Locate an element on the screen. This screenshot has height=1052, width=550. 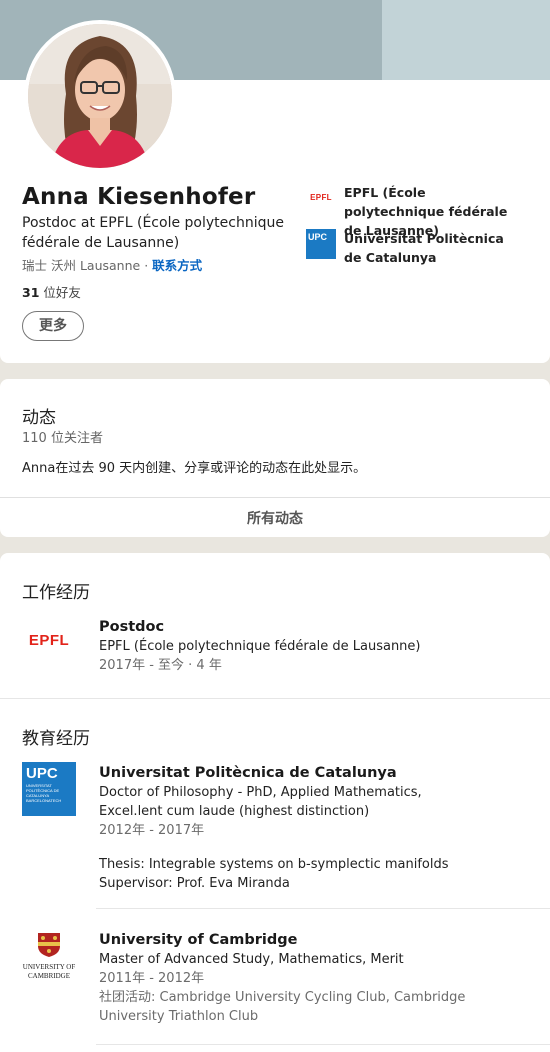
job-title: Postdoc is located at coordinates (132, 627).